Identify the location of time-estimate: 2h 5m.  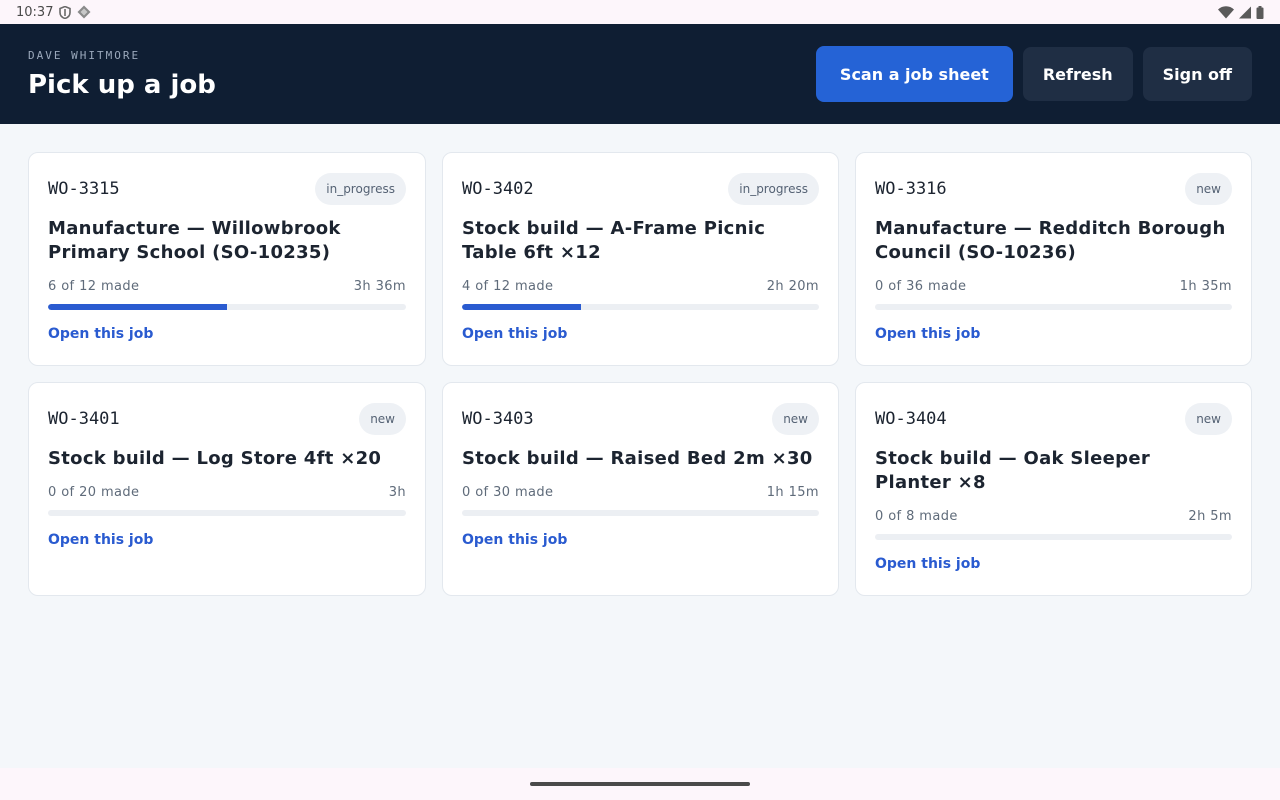
(1210, 516).